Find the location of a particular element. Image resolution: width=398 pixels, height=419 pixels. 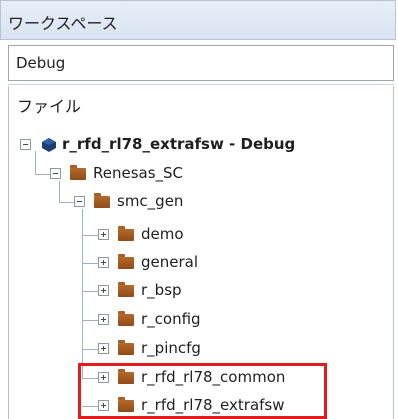

tree-item-label: Renesas_SC is located at coordinates (138, 173).